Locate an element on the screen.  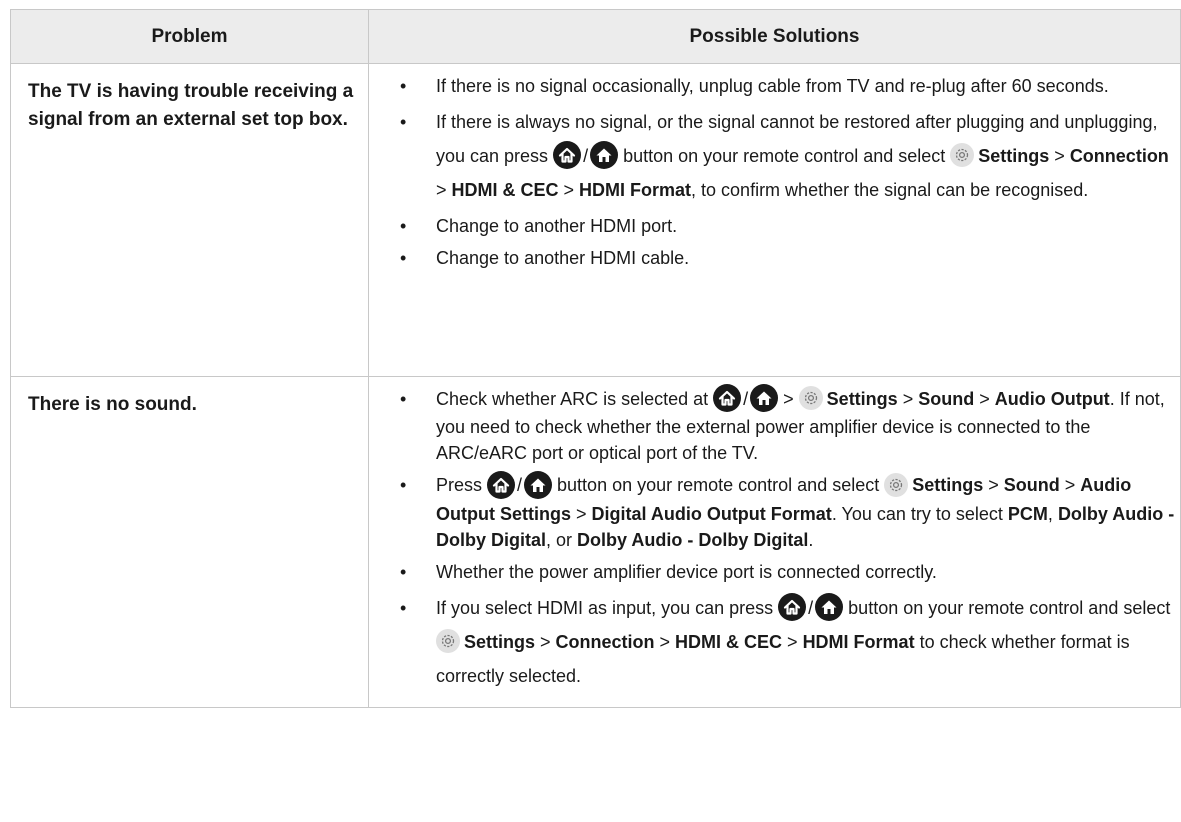
solutions-header: Possible Solutions is located at coordinates (774, 36).